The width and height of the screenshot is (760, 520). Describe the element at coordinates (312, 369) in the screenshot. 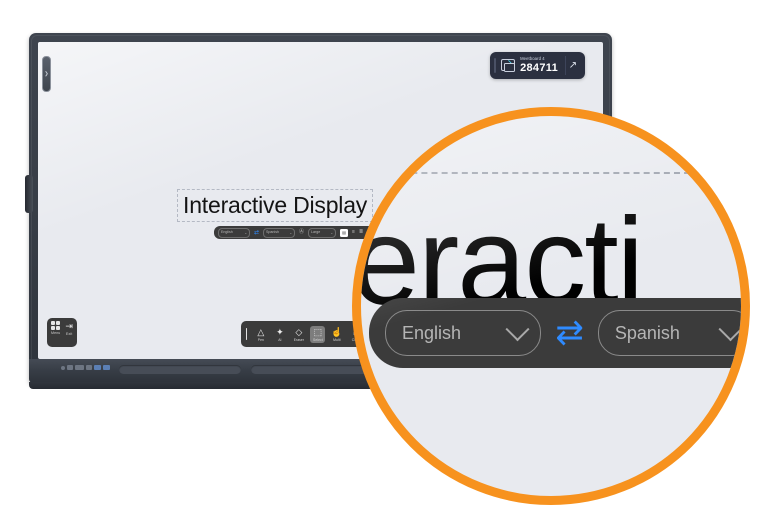

I see `speaker-grille-center` at that location.